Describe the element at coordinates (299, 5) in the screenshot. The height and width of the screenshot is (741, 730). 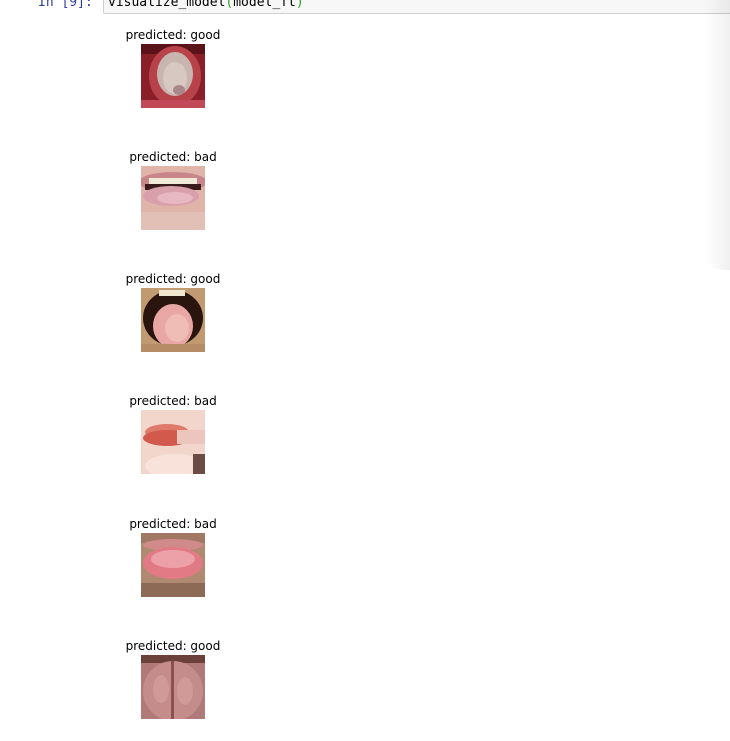
I see `close-paren: )` at that location.